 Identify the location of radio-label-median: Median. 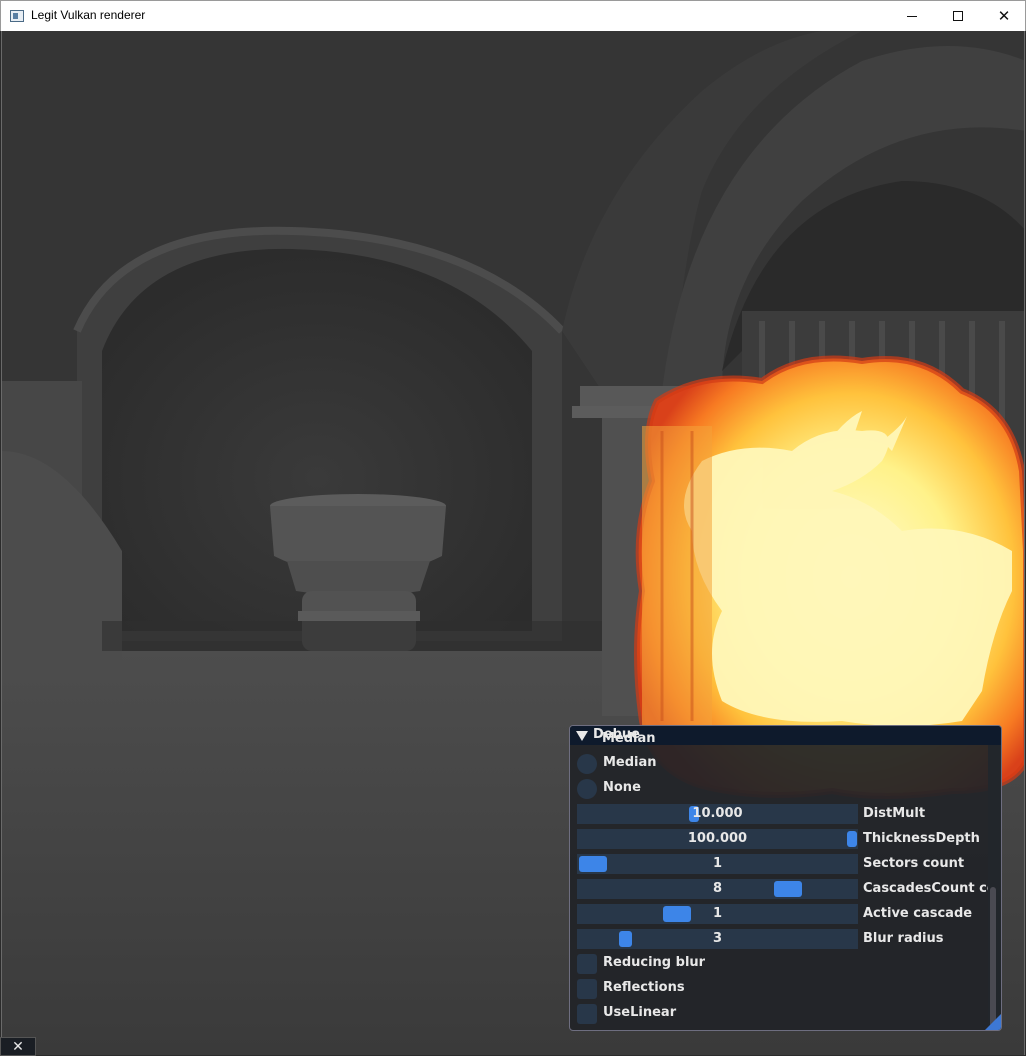
(630, 762).